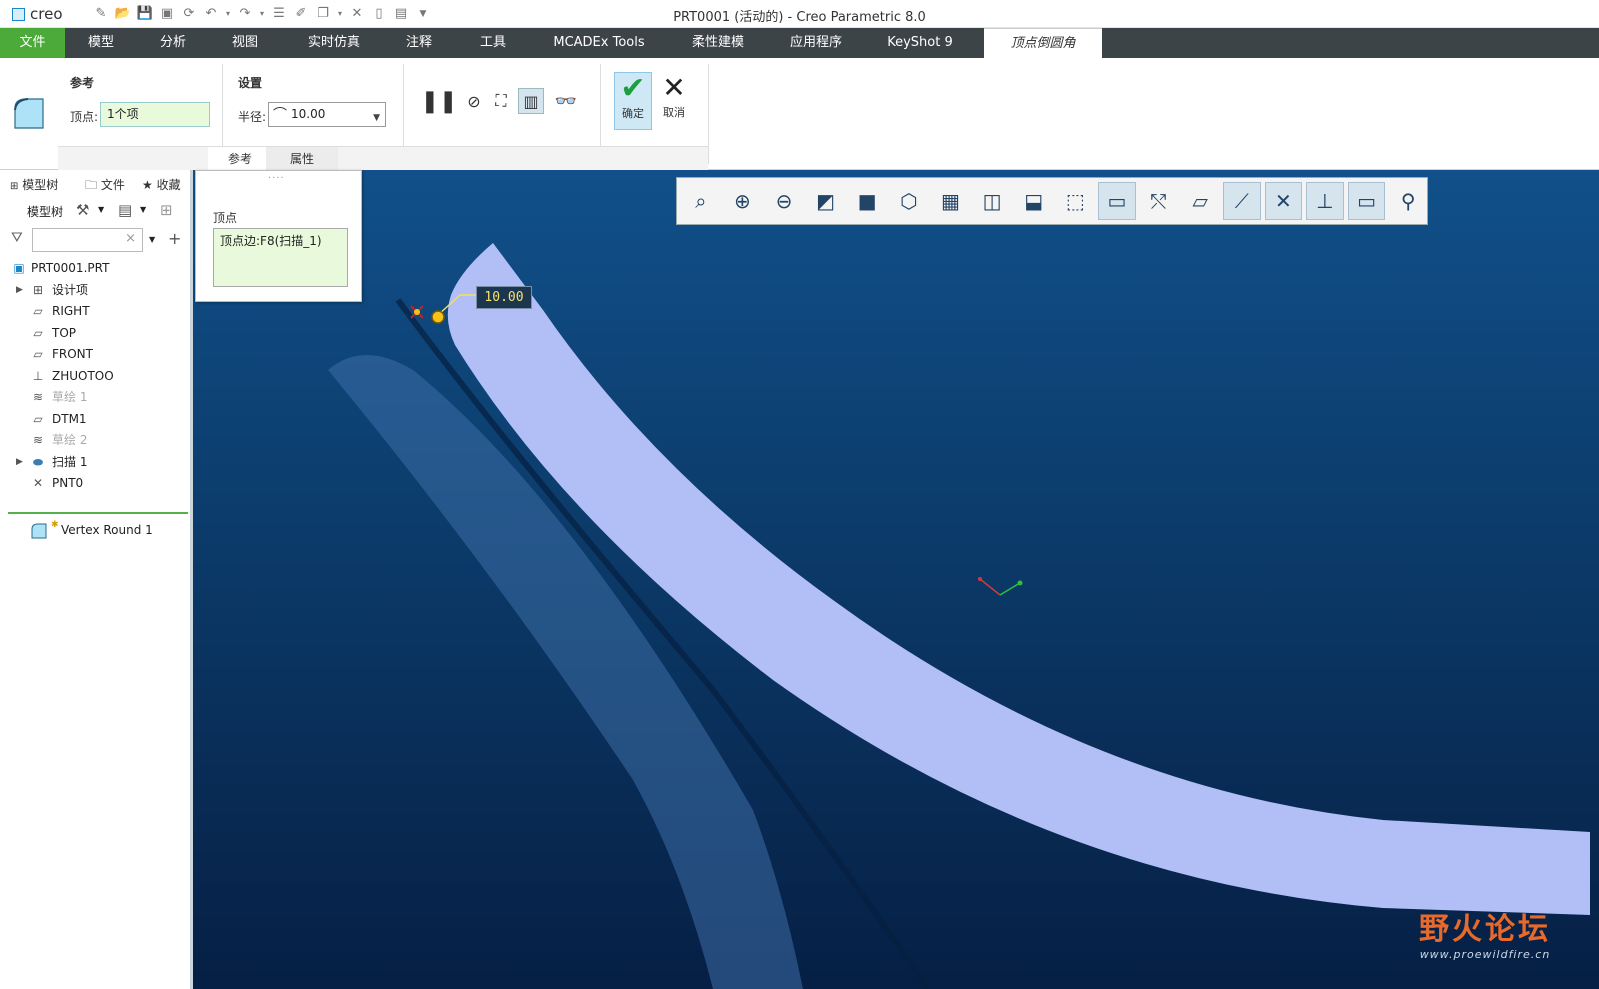 The width and height of the screenshot is (1599, 989). What do you see at coordinates (674, 101) in the screenshot?
I see `cancel-button: ✕ 取消` at bounding box center [674, 101].